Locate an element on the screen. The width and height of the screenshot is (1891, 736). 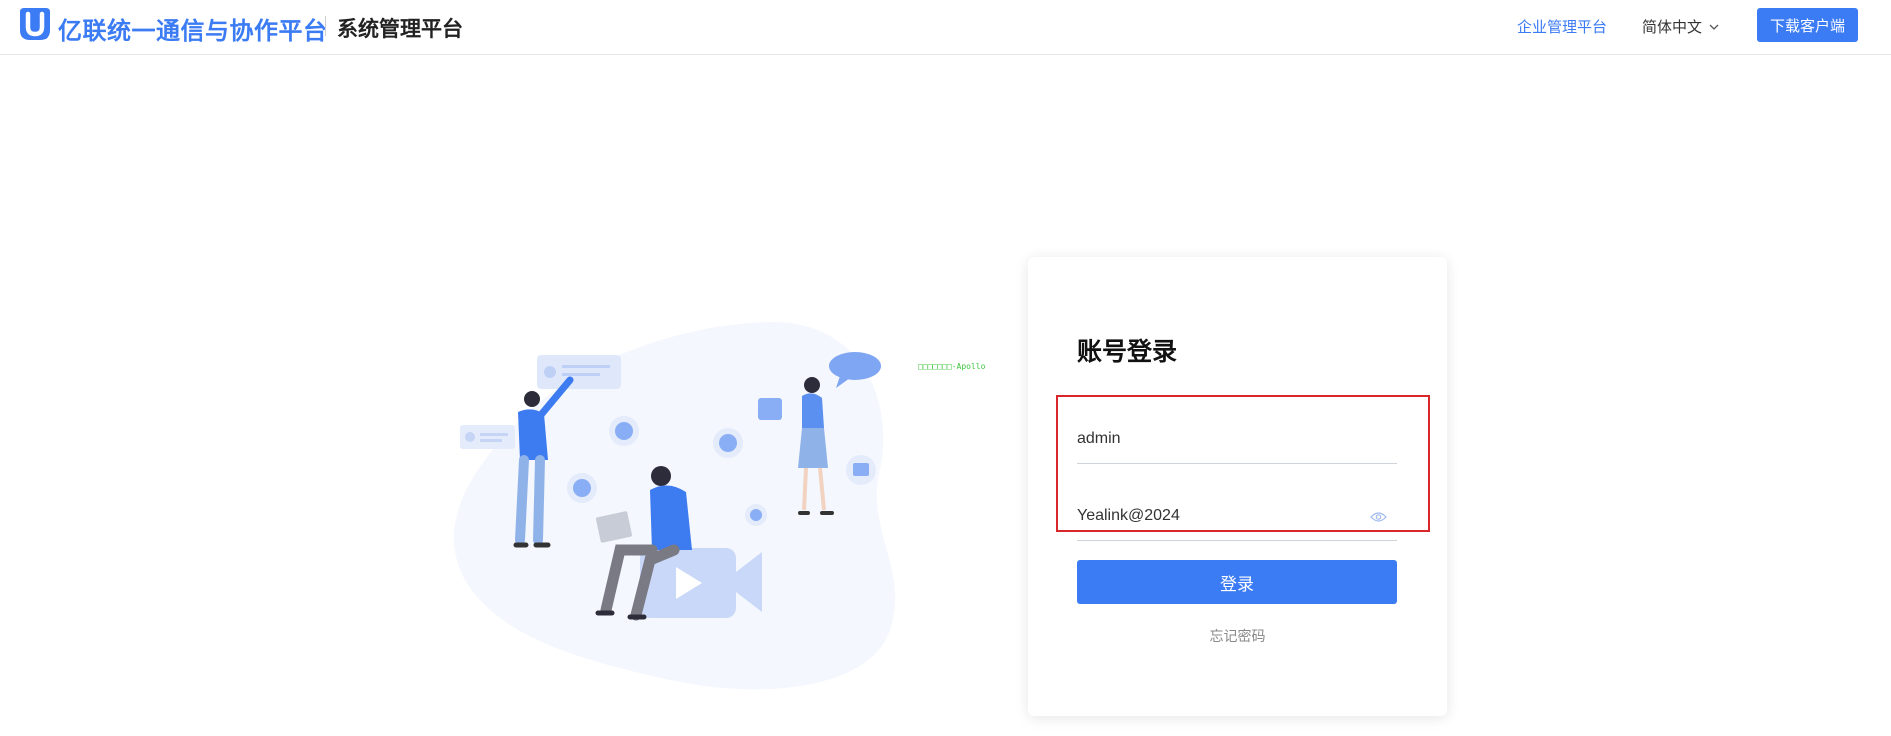
language-selector: 简体中文 is located at coordinates (1681, 26).